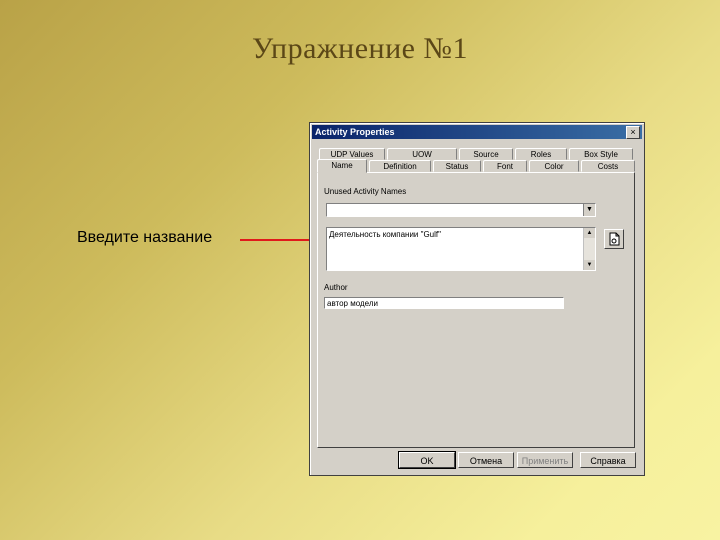 This screenshot has width=720, height=540. Describe the element at coordinates (589, 265) in the screenshot. I see `scroll-down-icon: ▼` at that location.